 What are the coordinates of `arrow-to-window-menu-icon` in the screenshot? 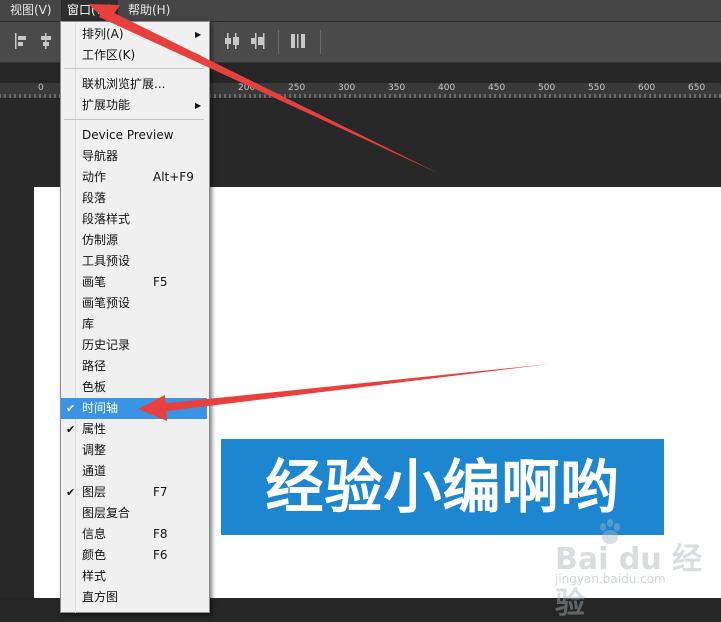 It's located at (264, 89).